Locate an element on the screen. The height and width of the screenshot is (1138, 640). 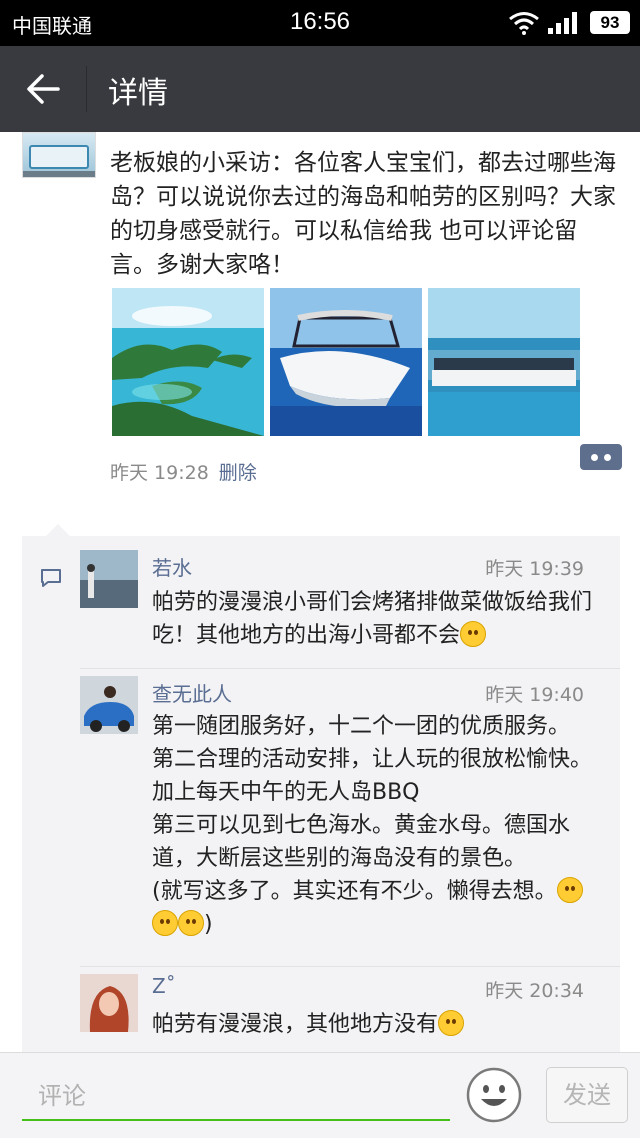
comment-text: 帕劳有漫漫浪，其他地方没有 is located at coordinates (372, 1024).